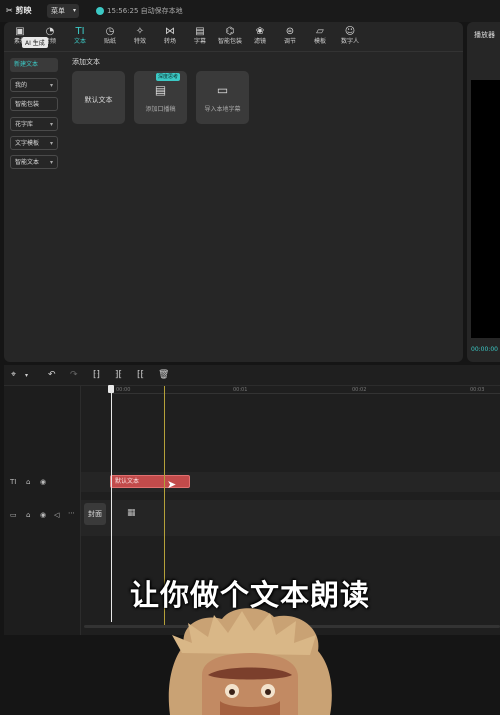 This screenshot has width=500, height=715. I want to click on select-cursor-icon: ⌖, so click(13, 375).